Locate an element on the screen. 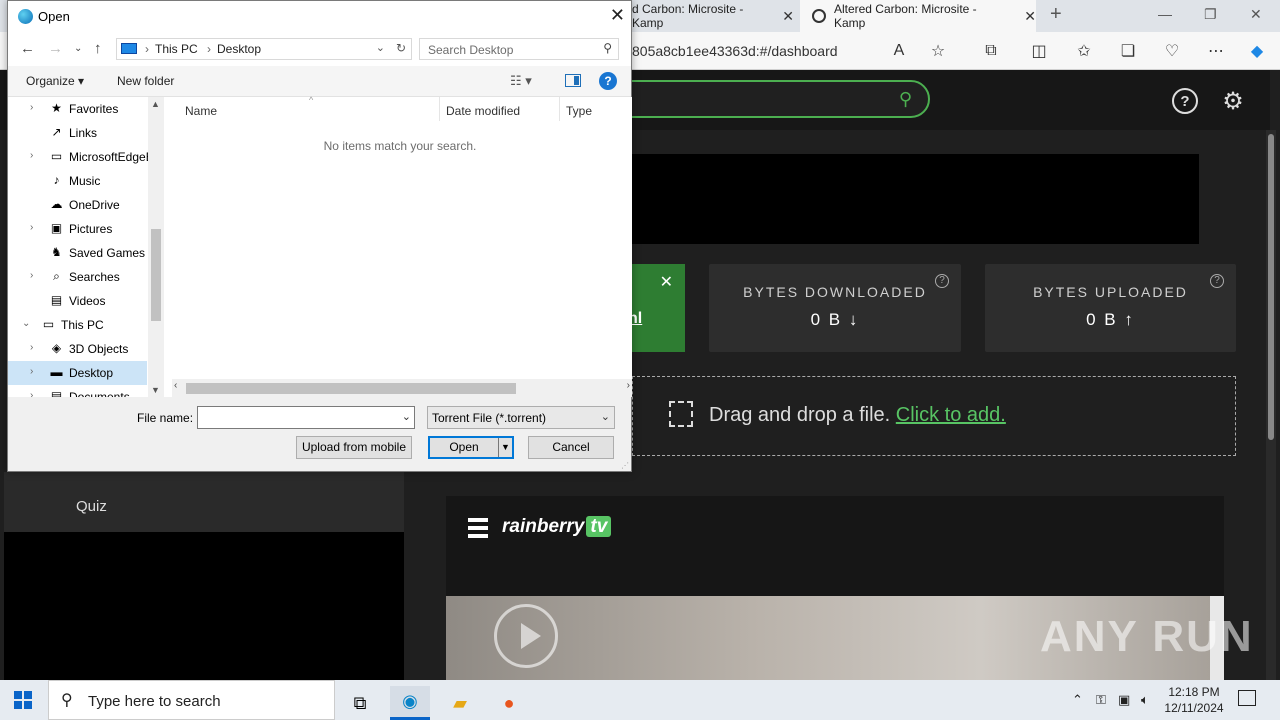 Image resolution: width=1280 pixels, height=720 pixels. extensions-icon: ⧉ is located at coordinates (991, 51).